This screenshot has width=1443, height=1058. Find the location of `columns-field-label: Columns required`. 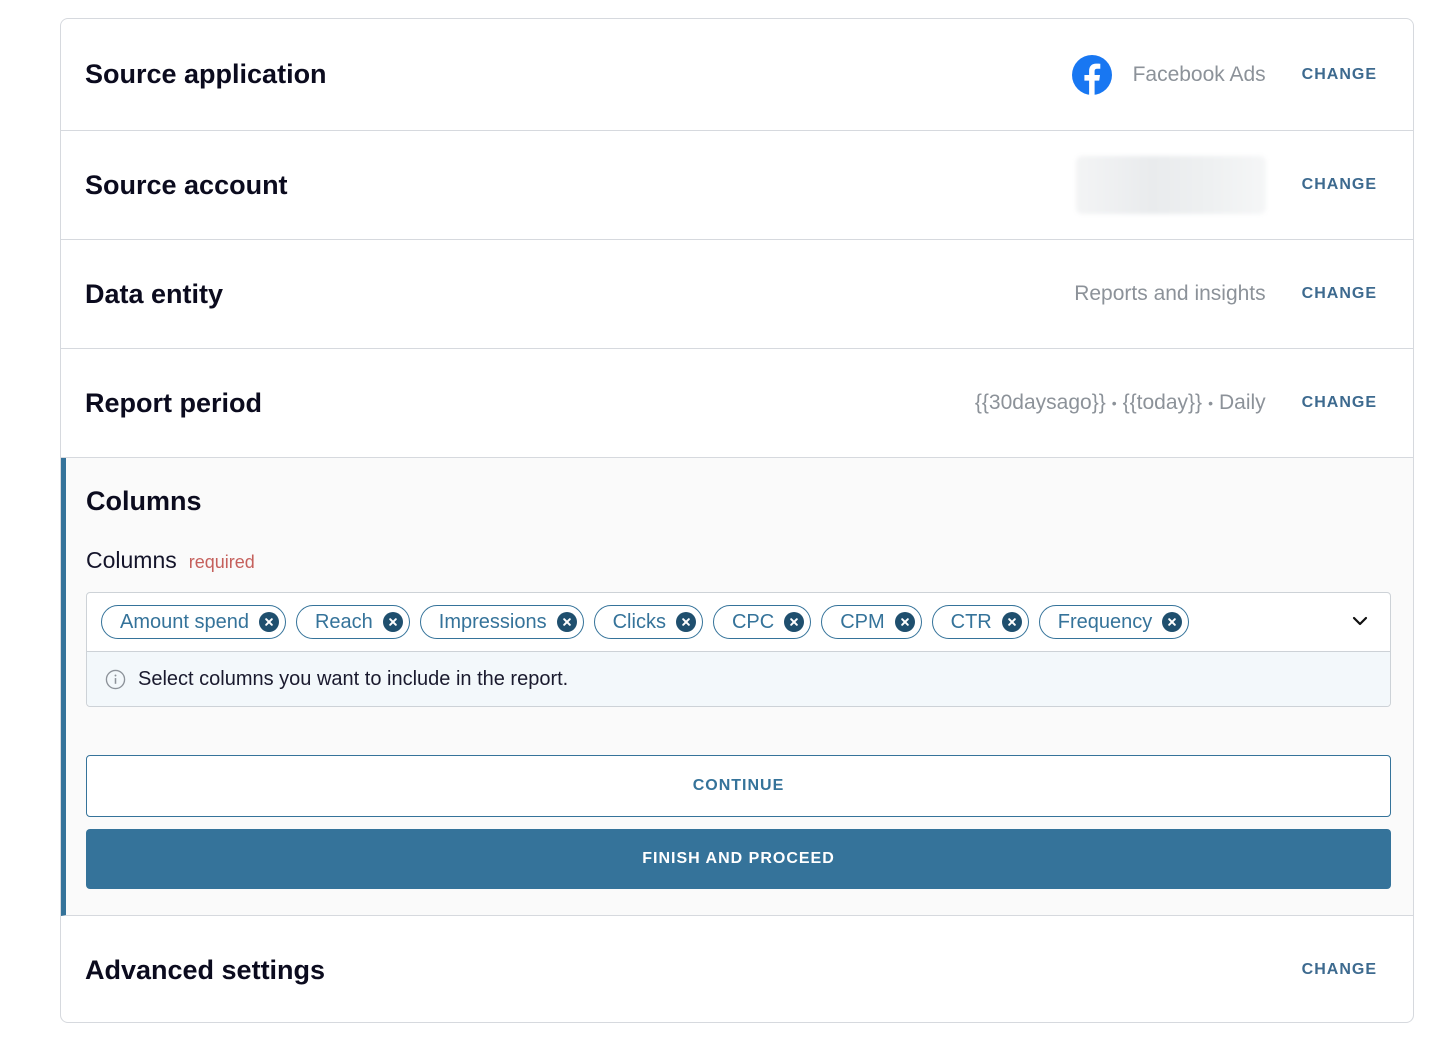

columns-field-label: Columns required is located at coordinates (737, 560).